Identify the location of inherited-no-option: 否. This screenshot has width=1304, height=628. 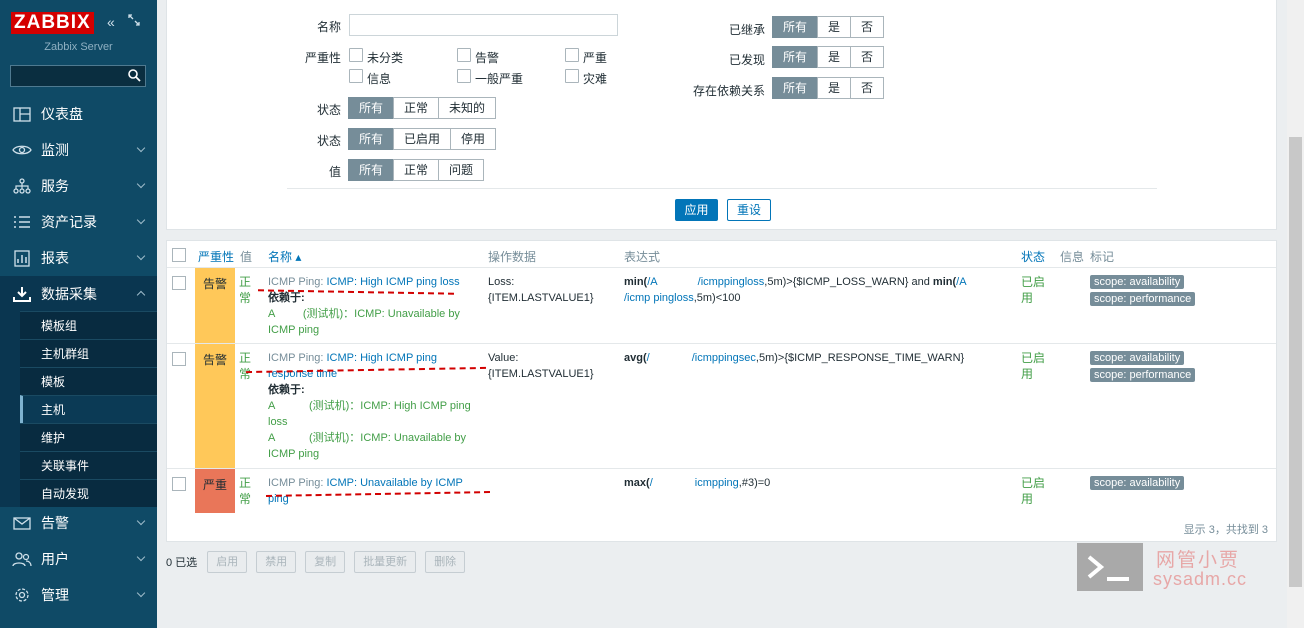
(867, 27).